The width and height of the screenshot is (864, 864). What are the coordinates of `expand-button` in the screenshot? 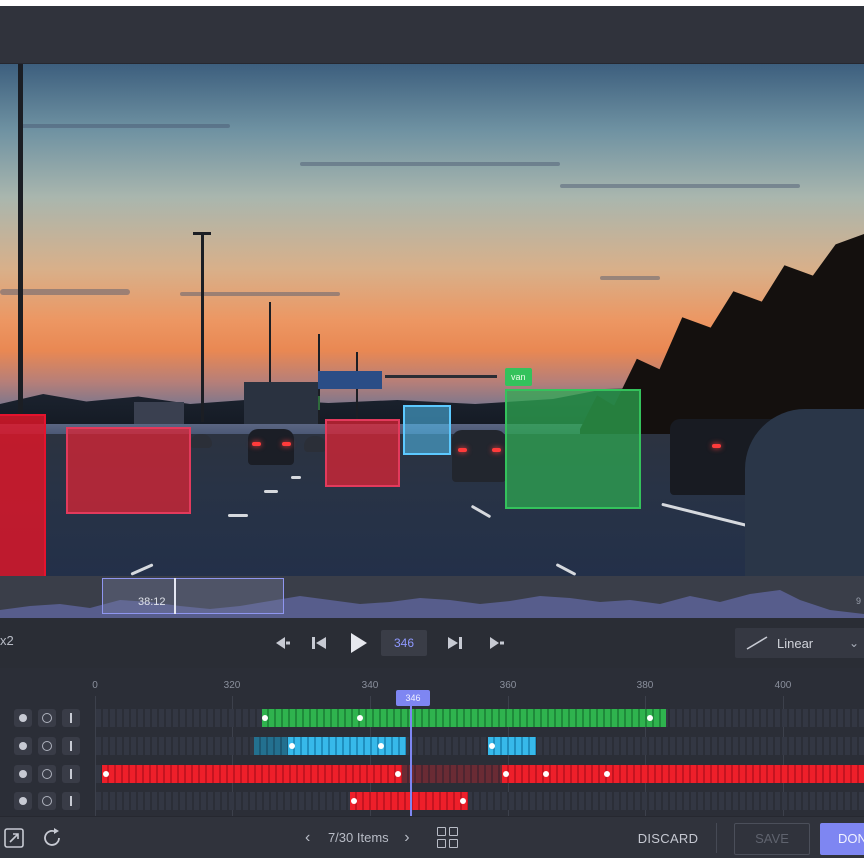 It's located at (14, 838).